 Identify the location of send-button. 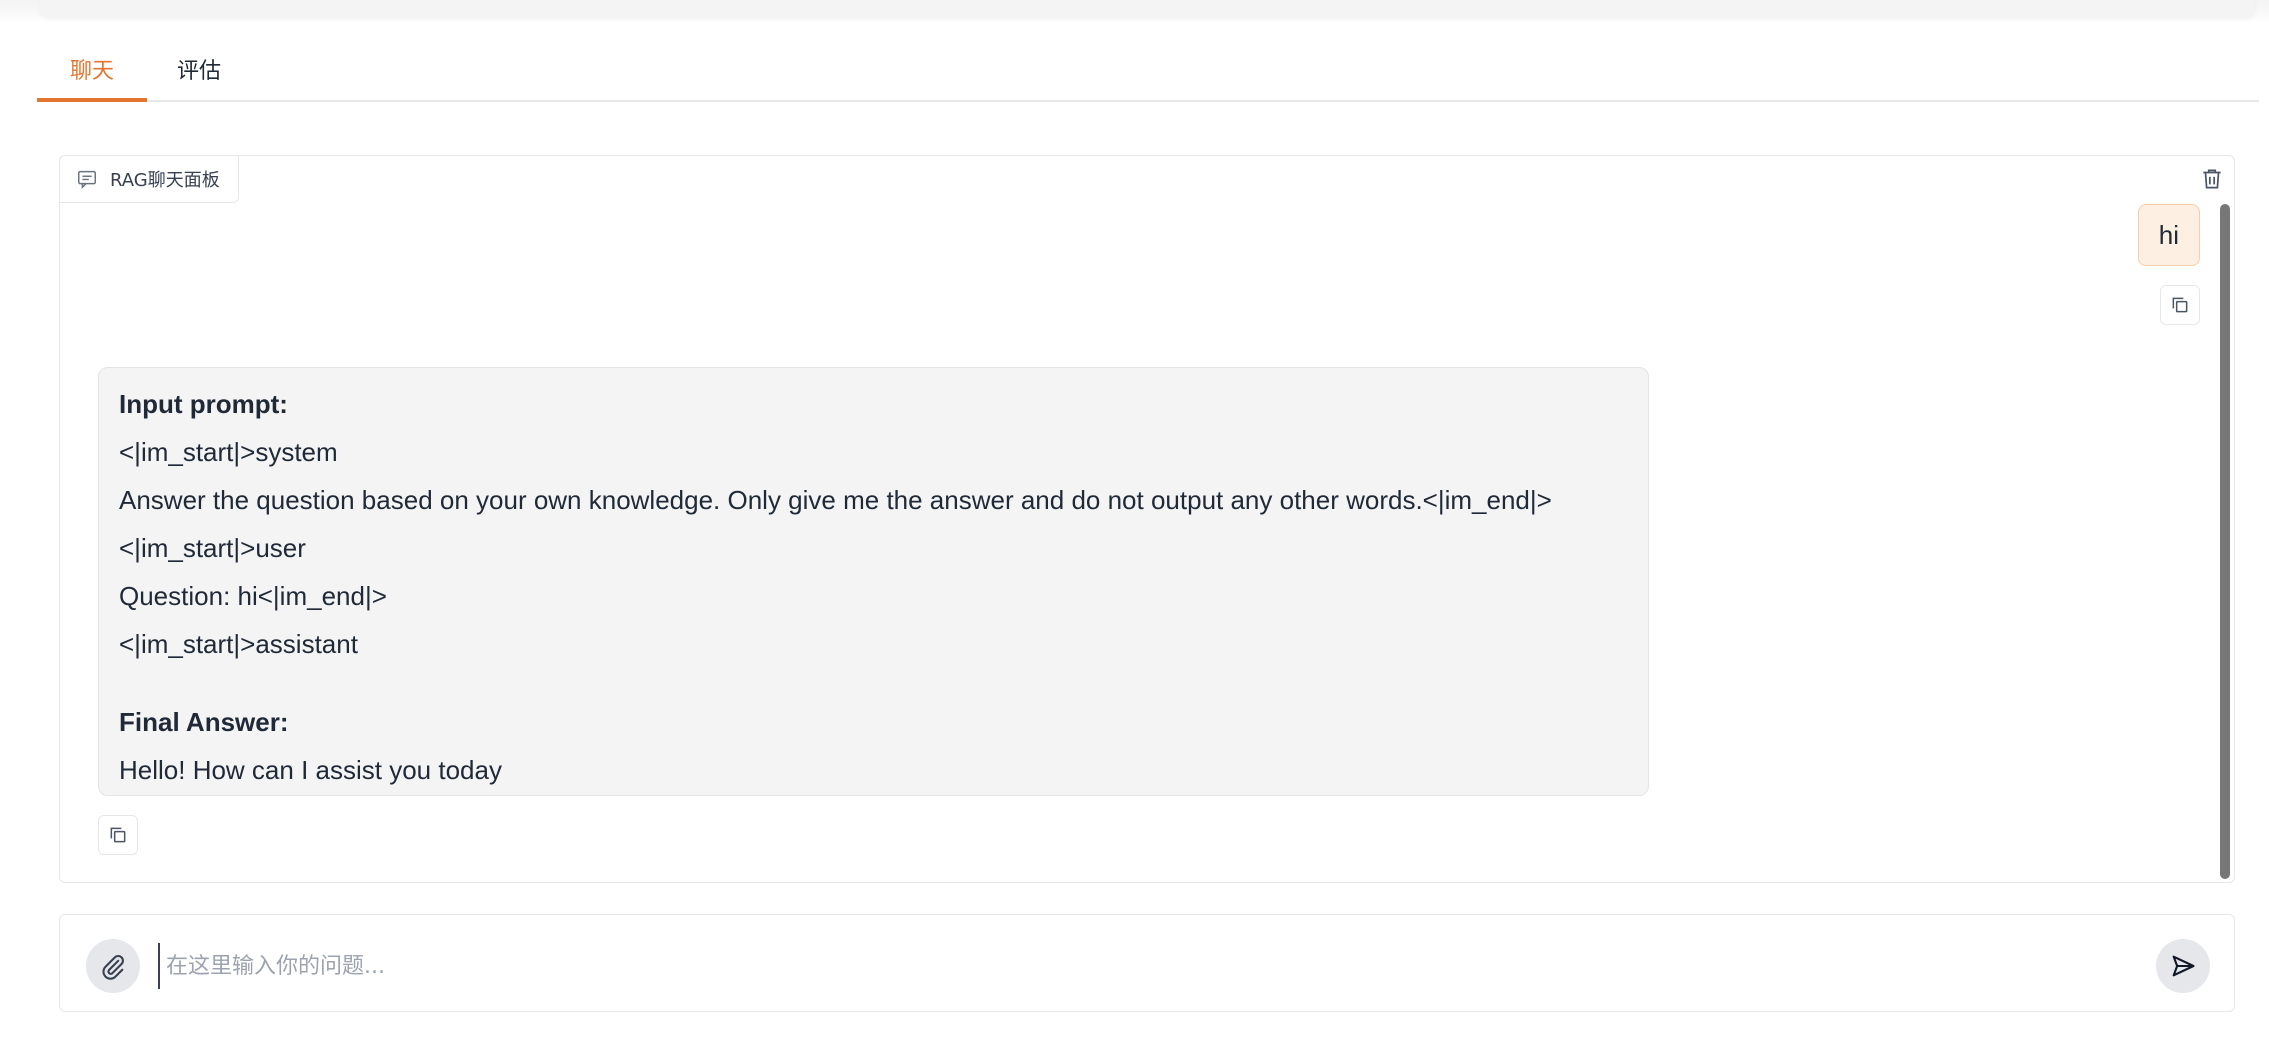
(2183, 966).